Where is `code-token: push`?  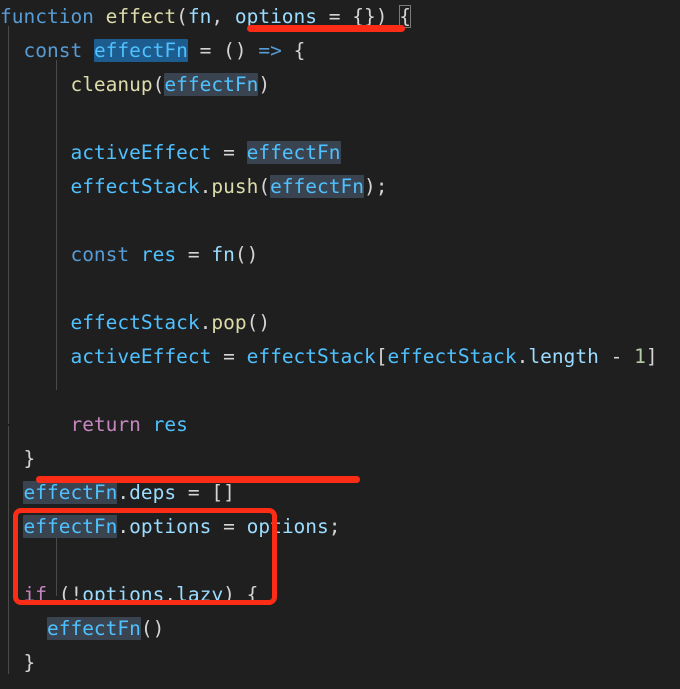
code-token: push is located at coordinates (235, 186).